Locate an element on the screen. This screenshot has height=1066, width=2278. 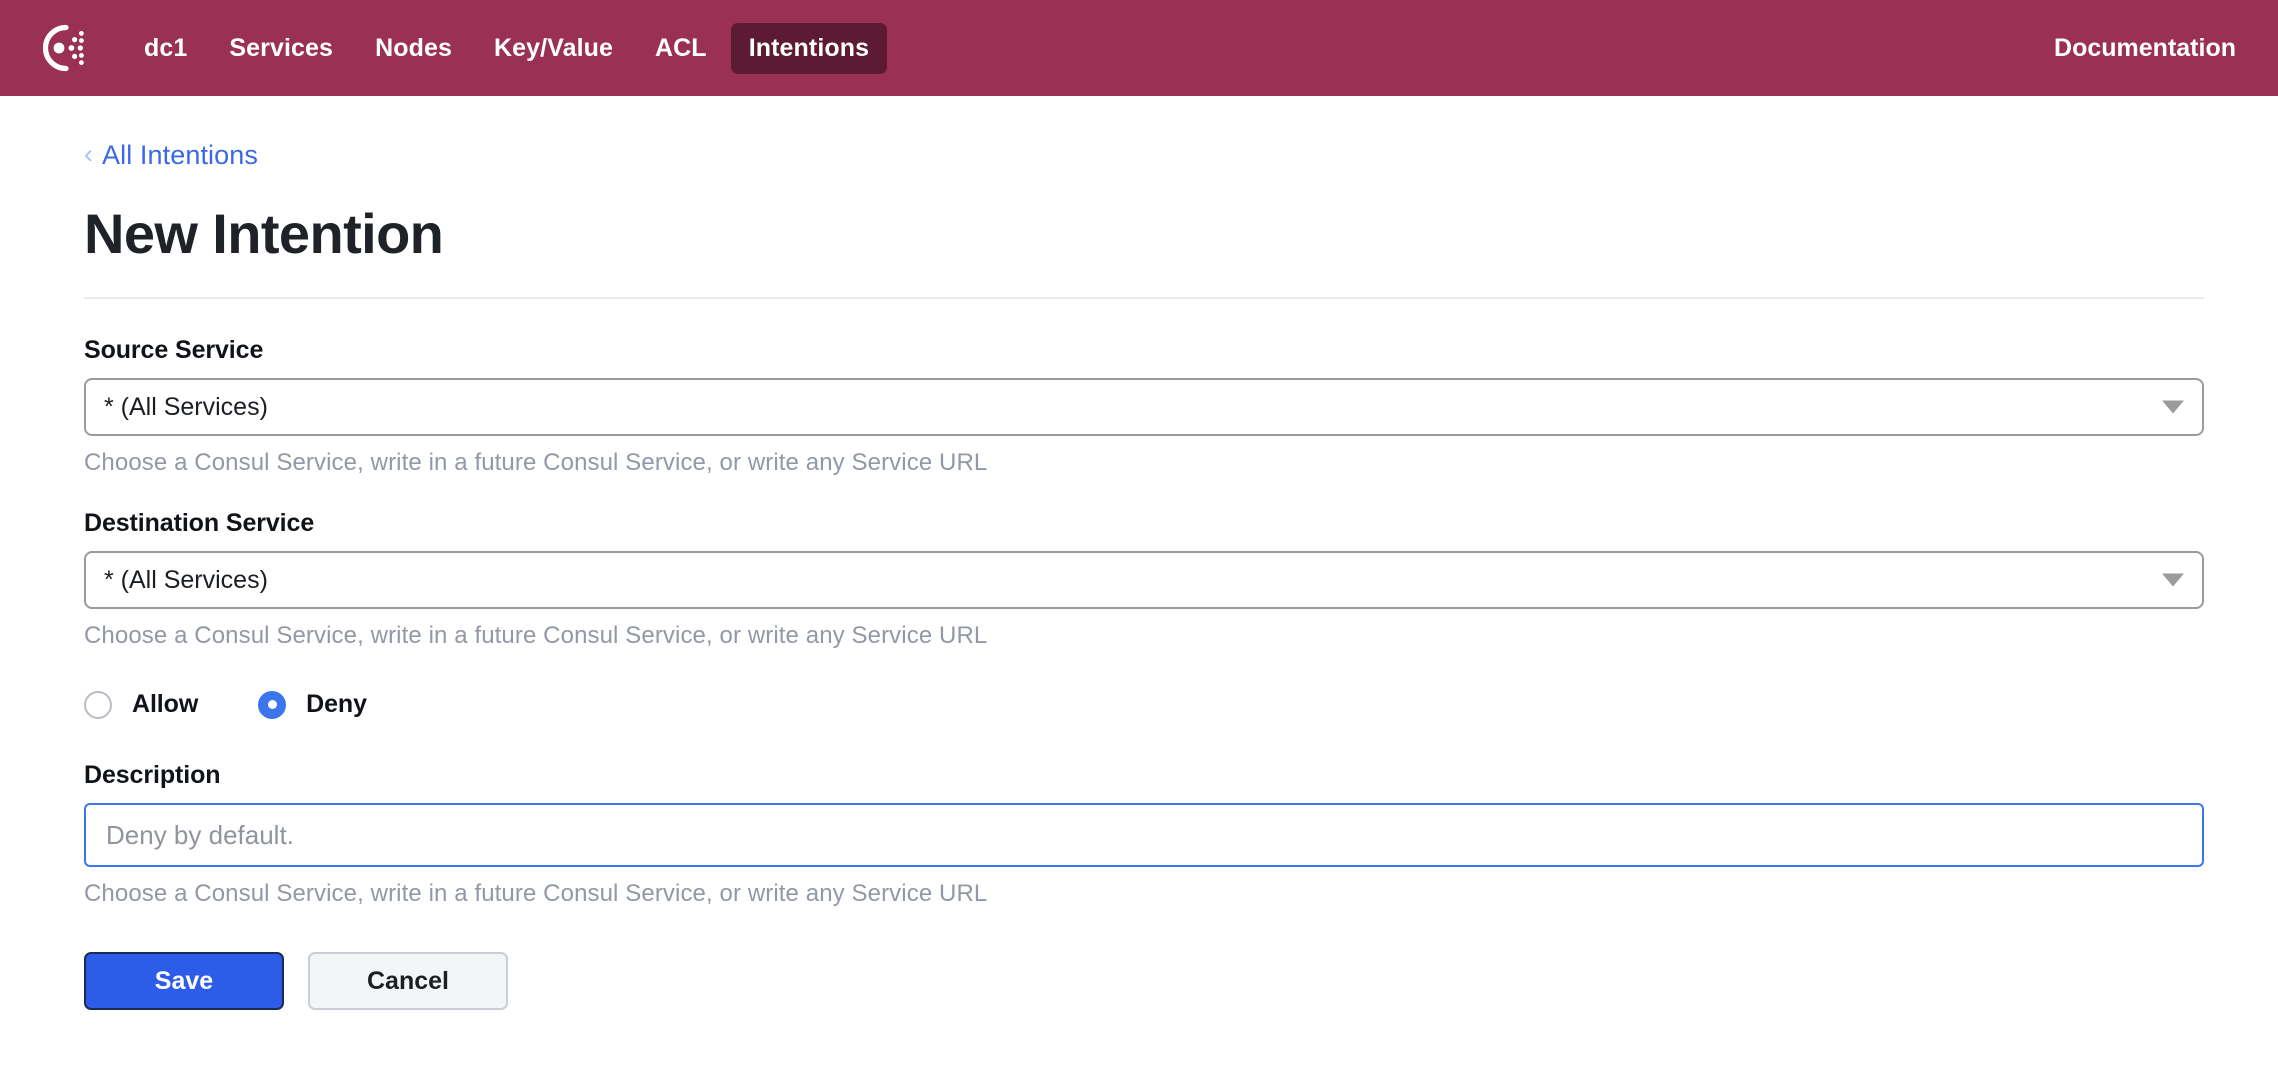
nav-item-acl: ACL is located at coordinates (681, 48).